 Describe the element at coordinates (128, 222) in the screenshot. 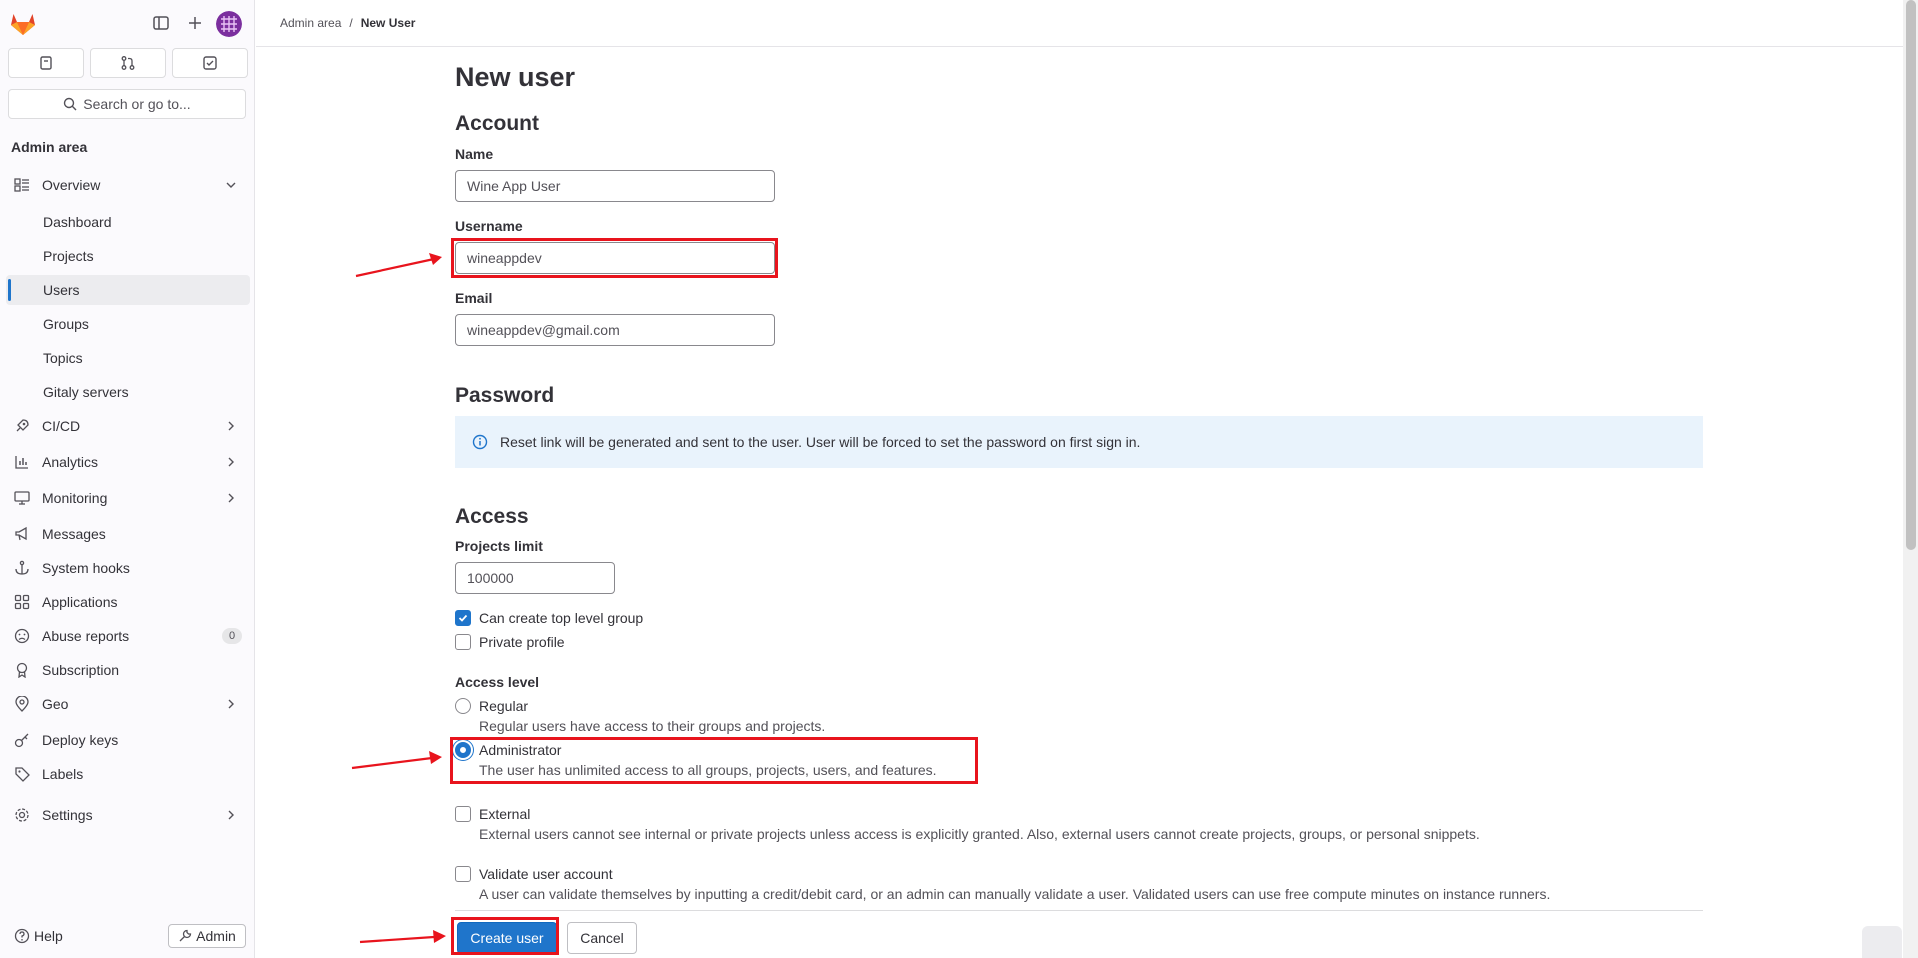

I see `sidebar-item-dashboard: Dashboard` at that location.